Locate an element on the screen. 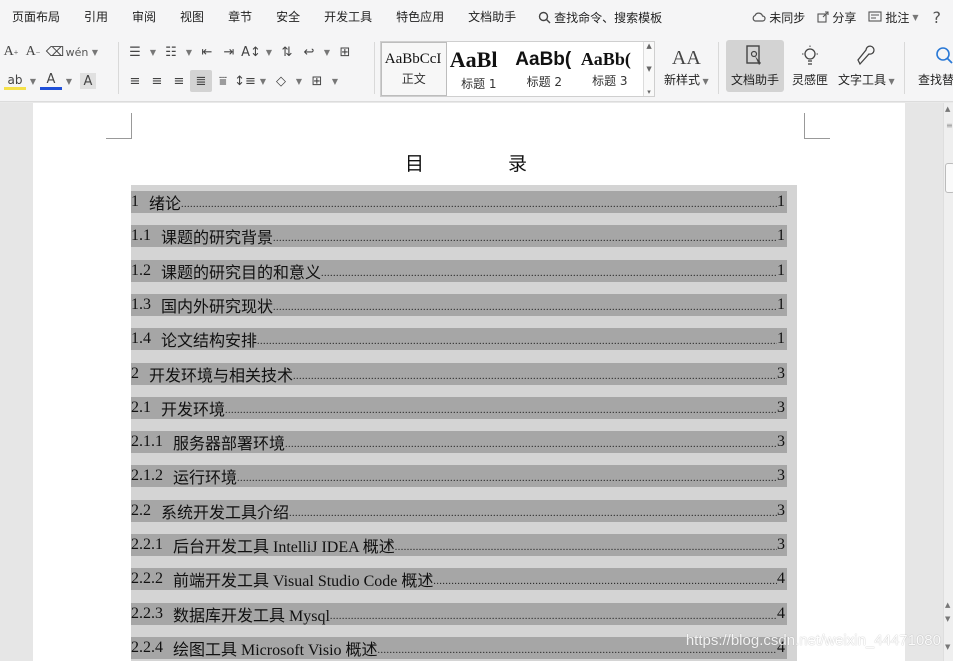  menu-developer: 开发工具 is located at coordinates (348, 17).